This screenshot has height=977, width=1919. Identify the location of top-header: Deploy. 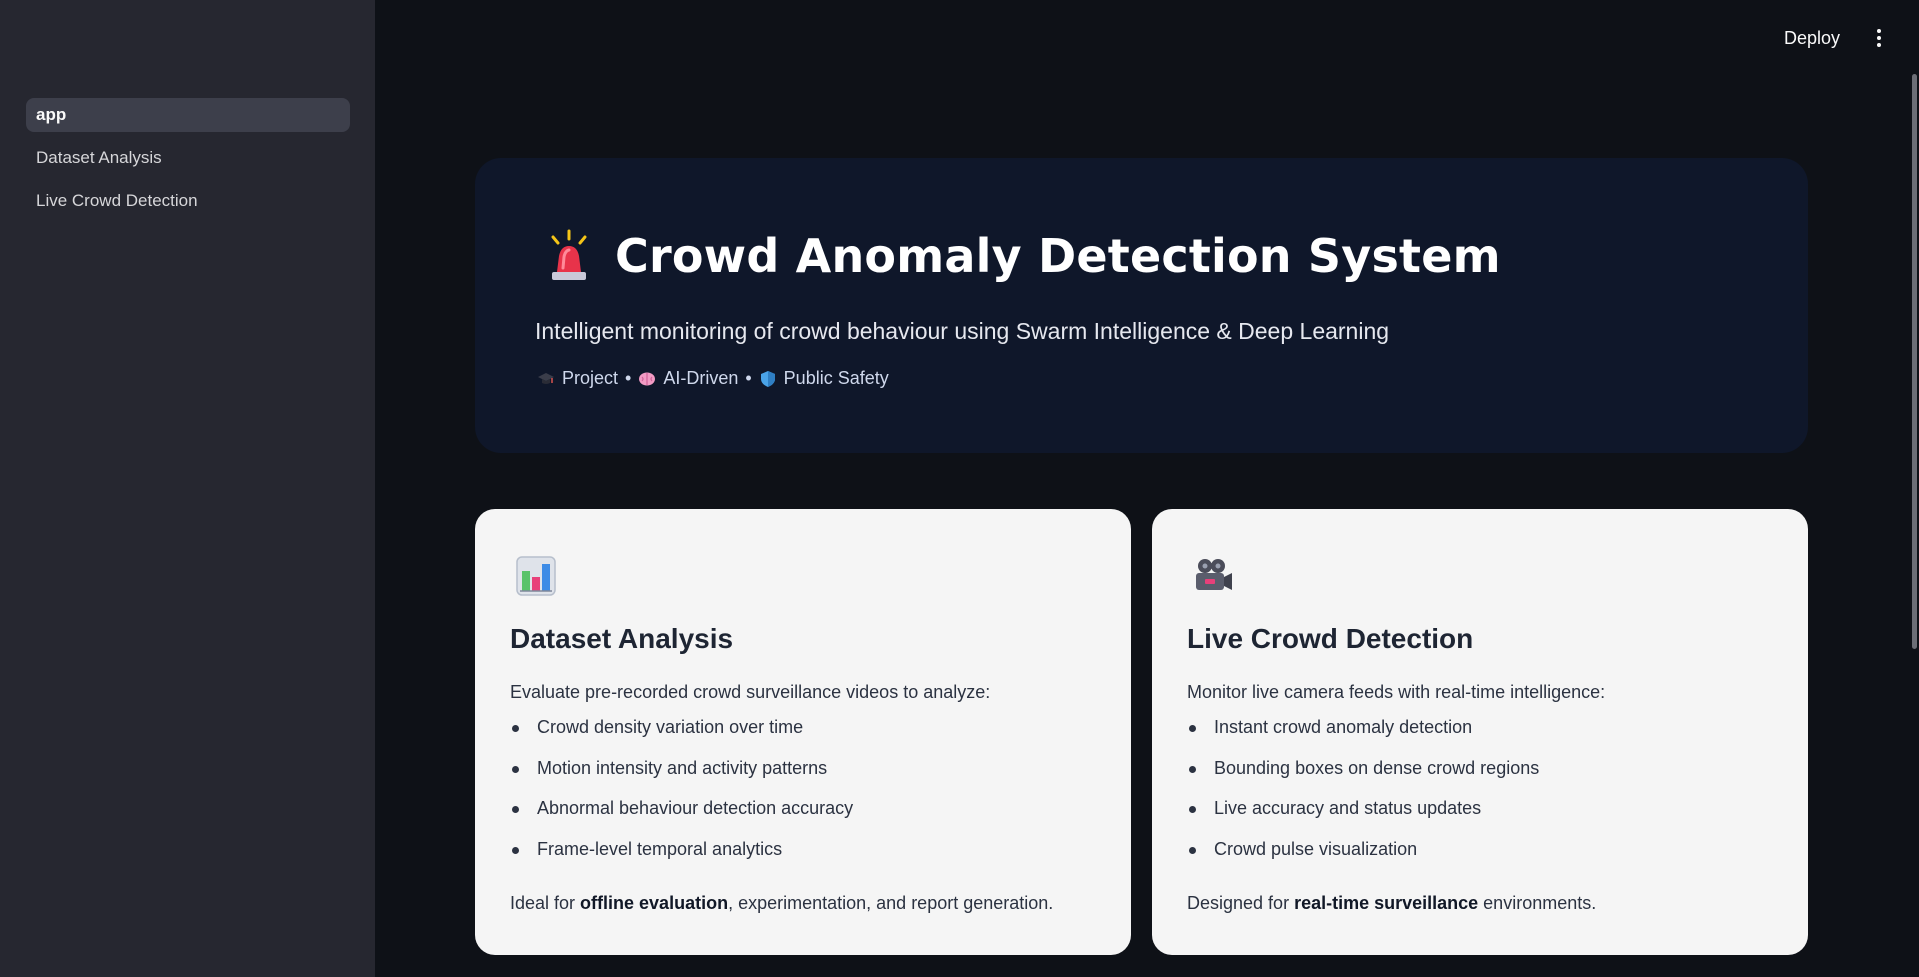
(1147, 35).